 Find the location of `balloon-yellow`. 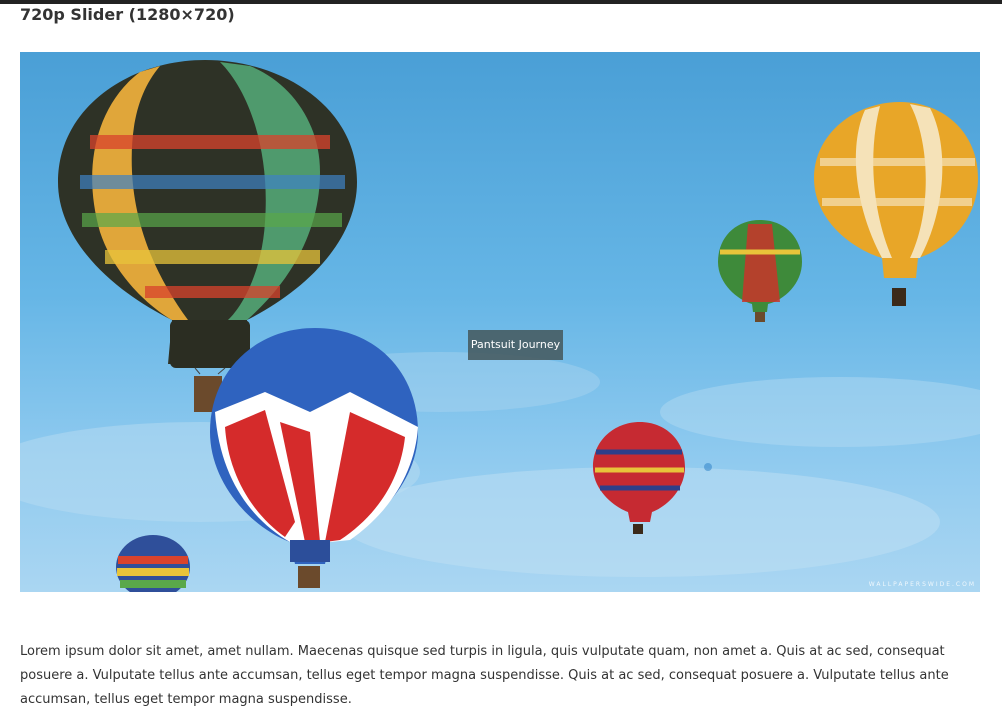

balloon-yellow is located at coordinates (896, 204).